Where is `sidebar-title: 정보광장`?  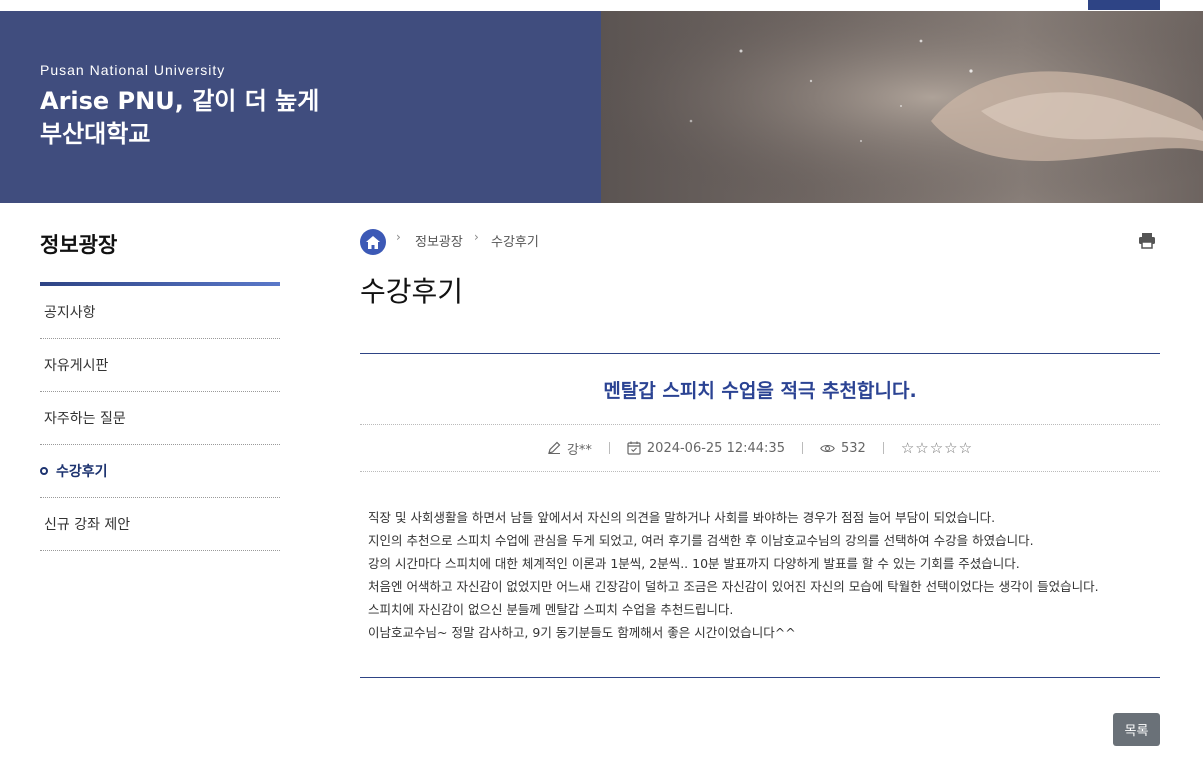
sidebar-title: 정보광장 is located at coordinates (79, 245).